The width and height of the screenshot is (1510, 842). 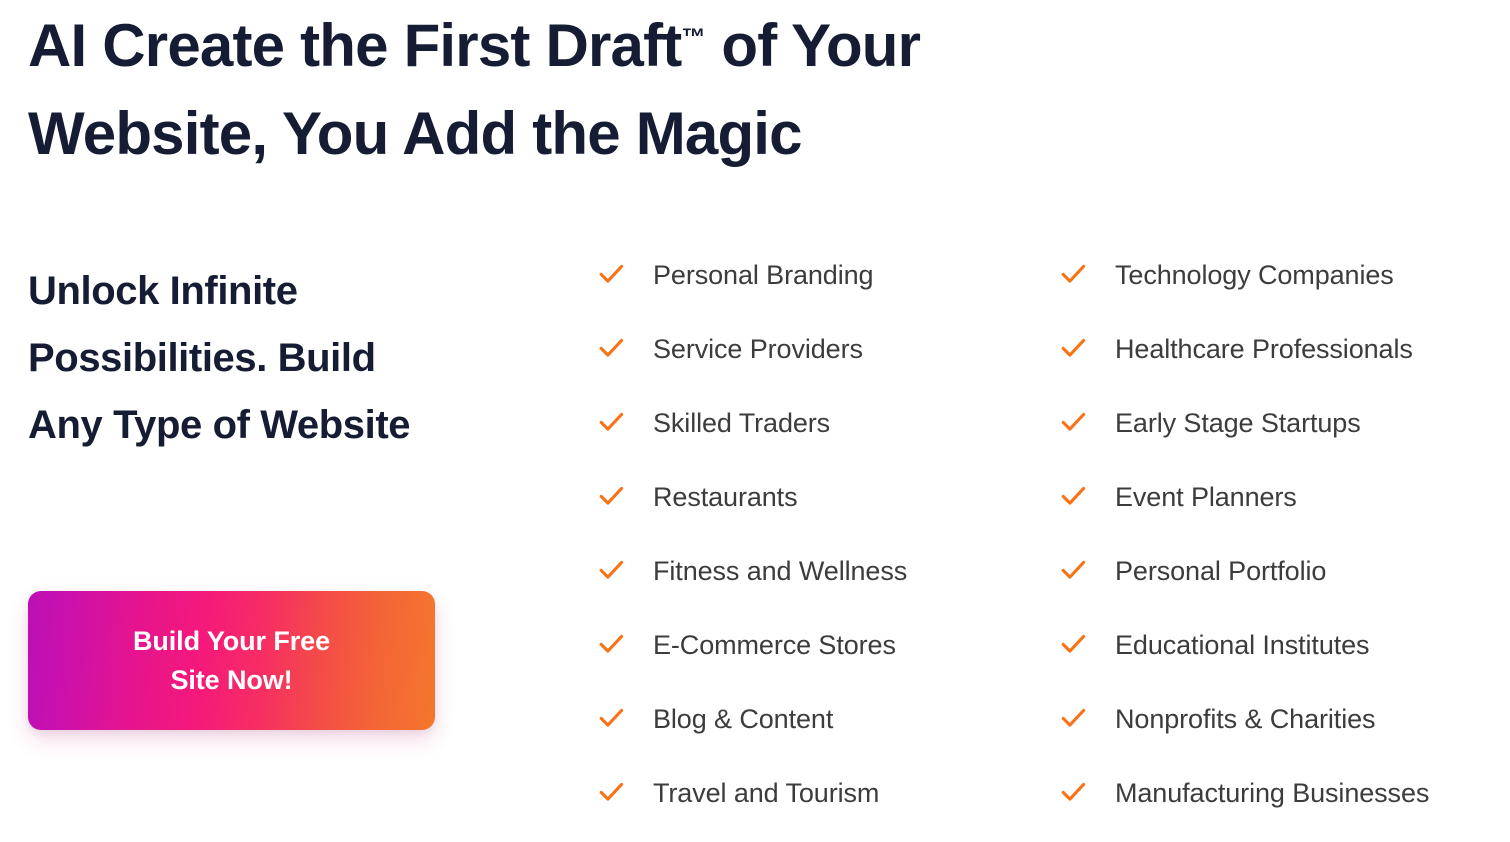 I want to click on list-item: Event Planners, so click(x=1285, y=517).